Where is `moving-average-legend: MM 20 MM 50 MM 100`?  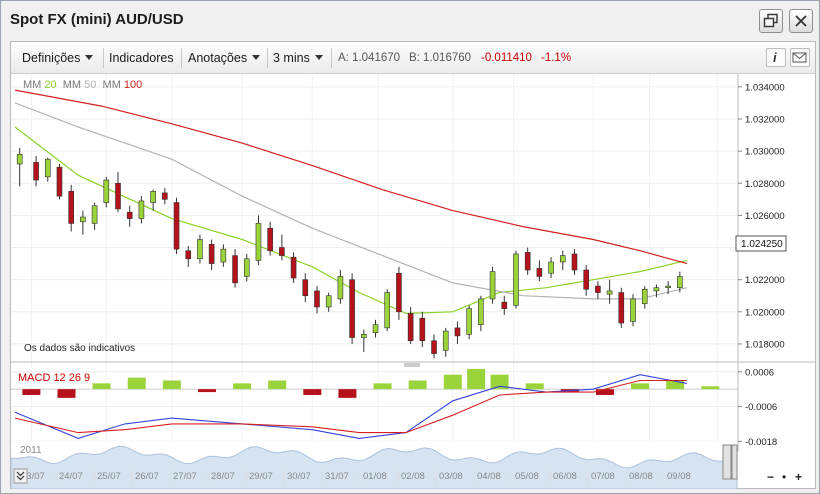 moving-average-legend: MM 20 MM 50 MM 100 is located at coordinates (82, 85).